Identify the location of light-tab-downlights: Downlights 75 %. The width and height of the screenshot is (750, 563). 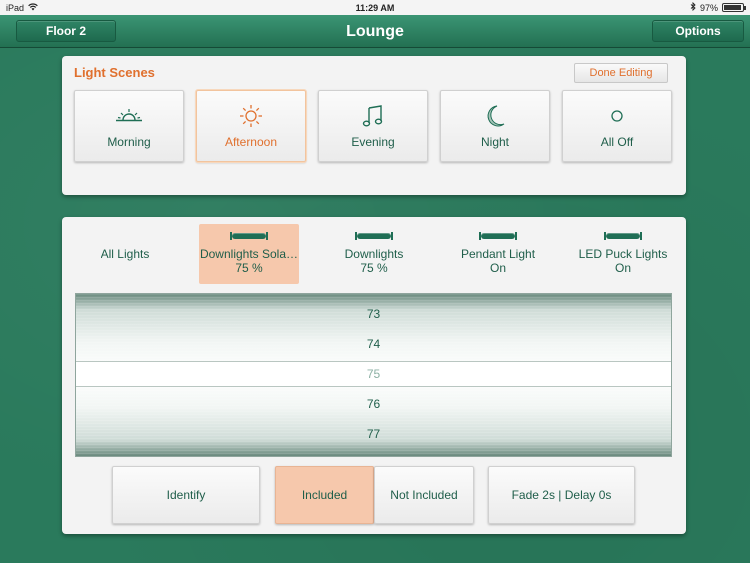
(374, 254).